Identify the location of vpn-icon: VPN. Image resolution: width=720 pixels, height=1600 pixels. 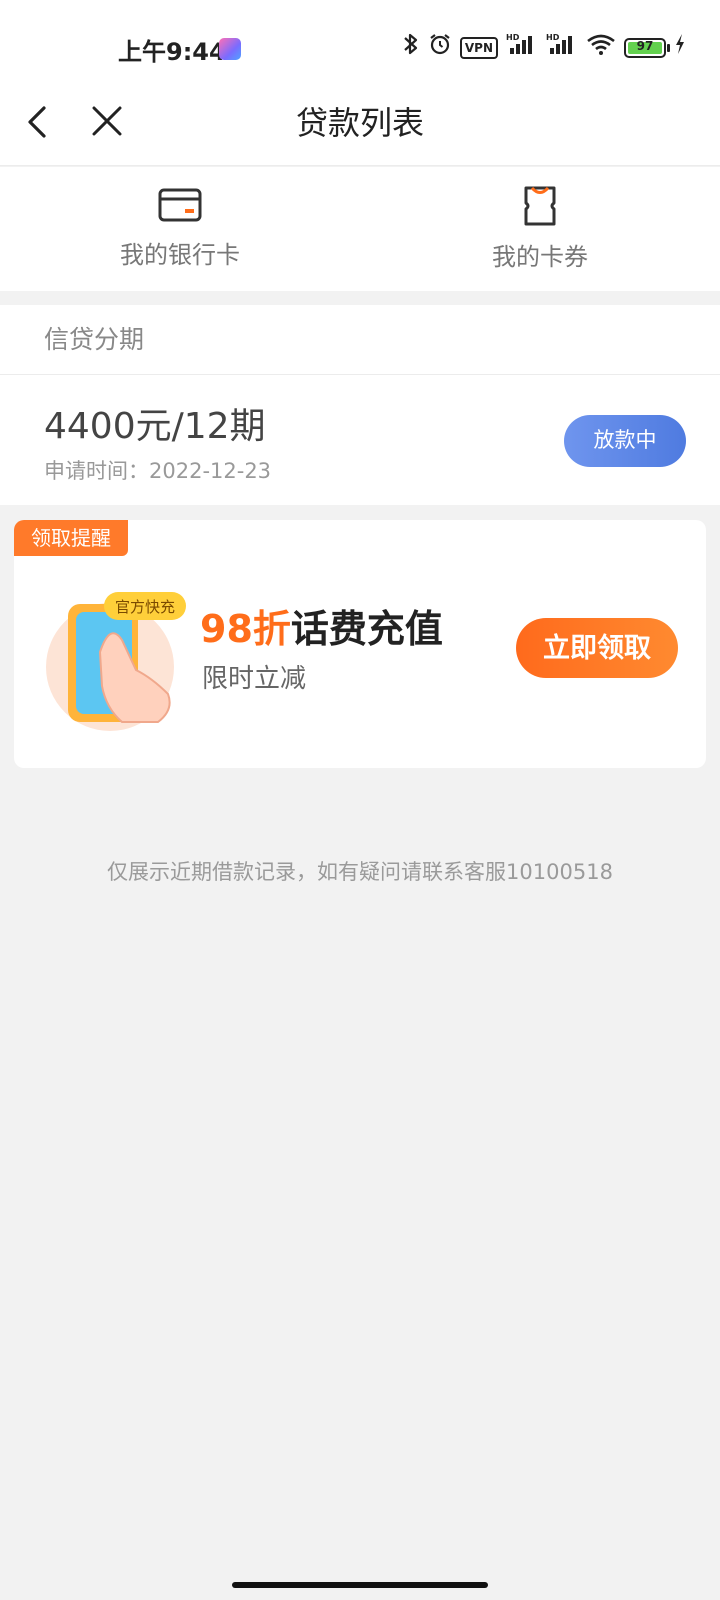
(478, 48).